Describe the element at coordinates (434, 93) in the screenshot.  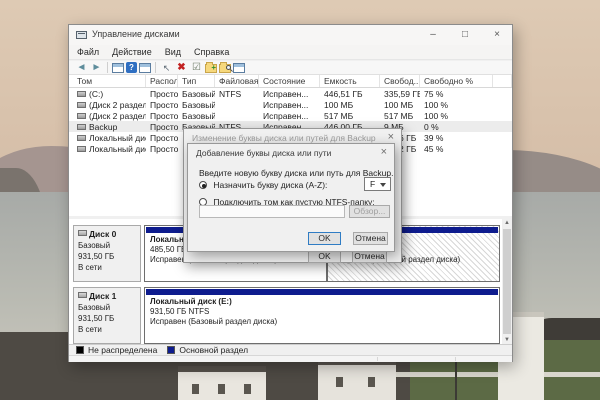
I see `cell-free-pct: 75 %` at that location.